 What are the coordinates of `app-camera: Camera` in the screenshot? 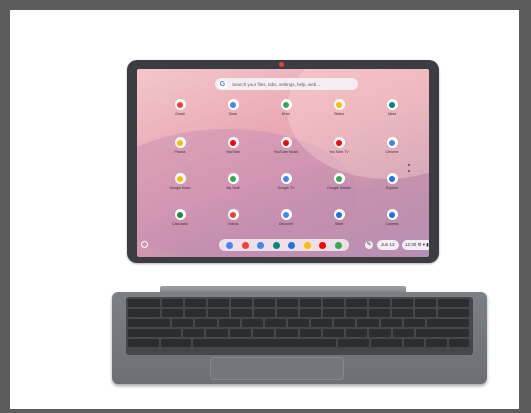 It's located at (392, 217).